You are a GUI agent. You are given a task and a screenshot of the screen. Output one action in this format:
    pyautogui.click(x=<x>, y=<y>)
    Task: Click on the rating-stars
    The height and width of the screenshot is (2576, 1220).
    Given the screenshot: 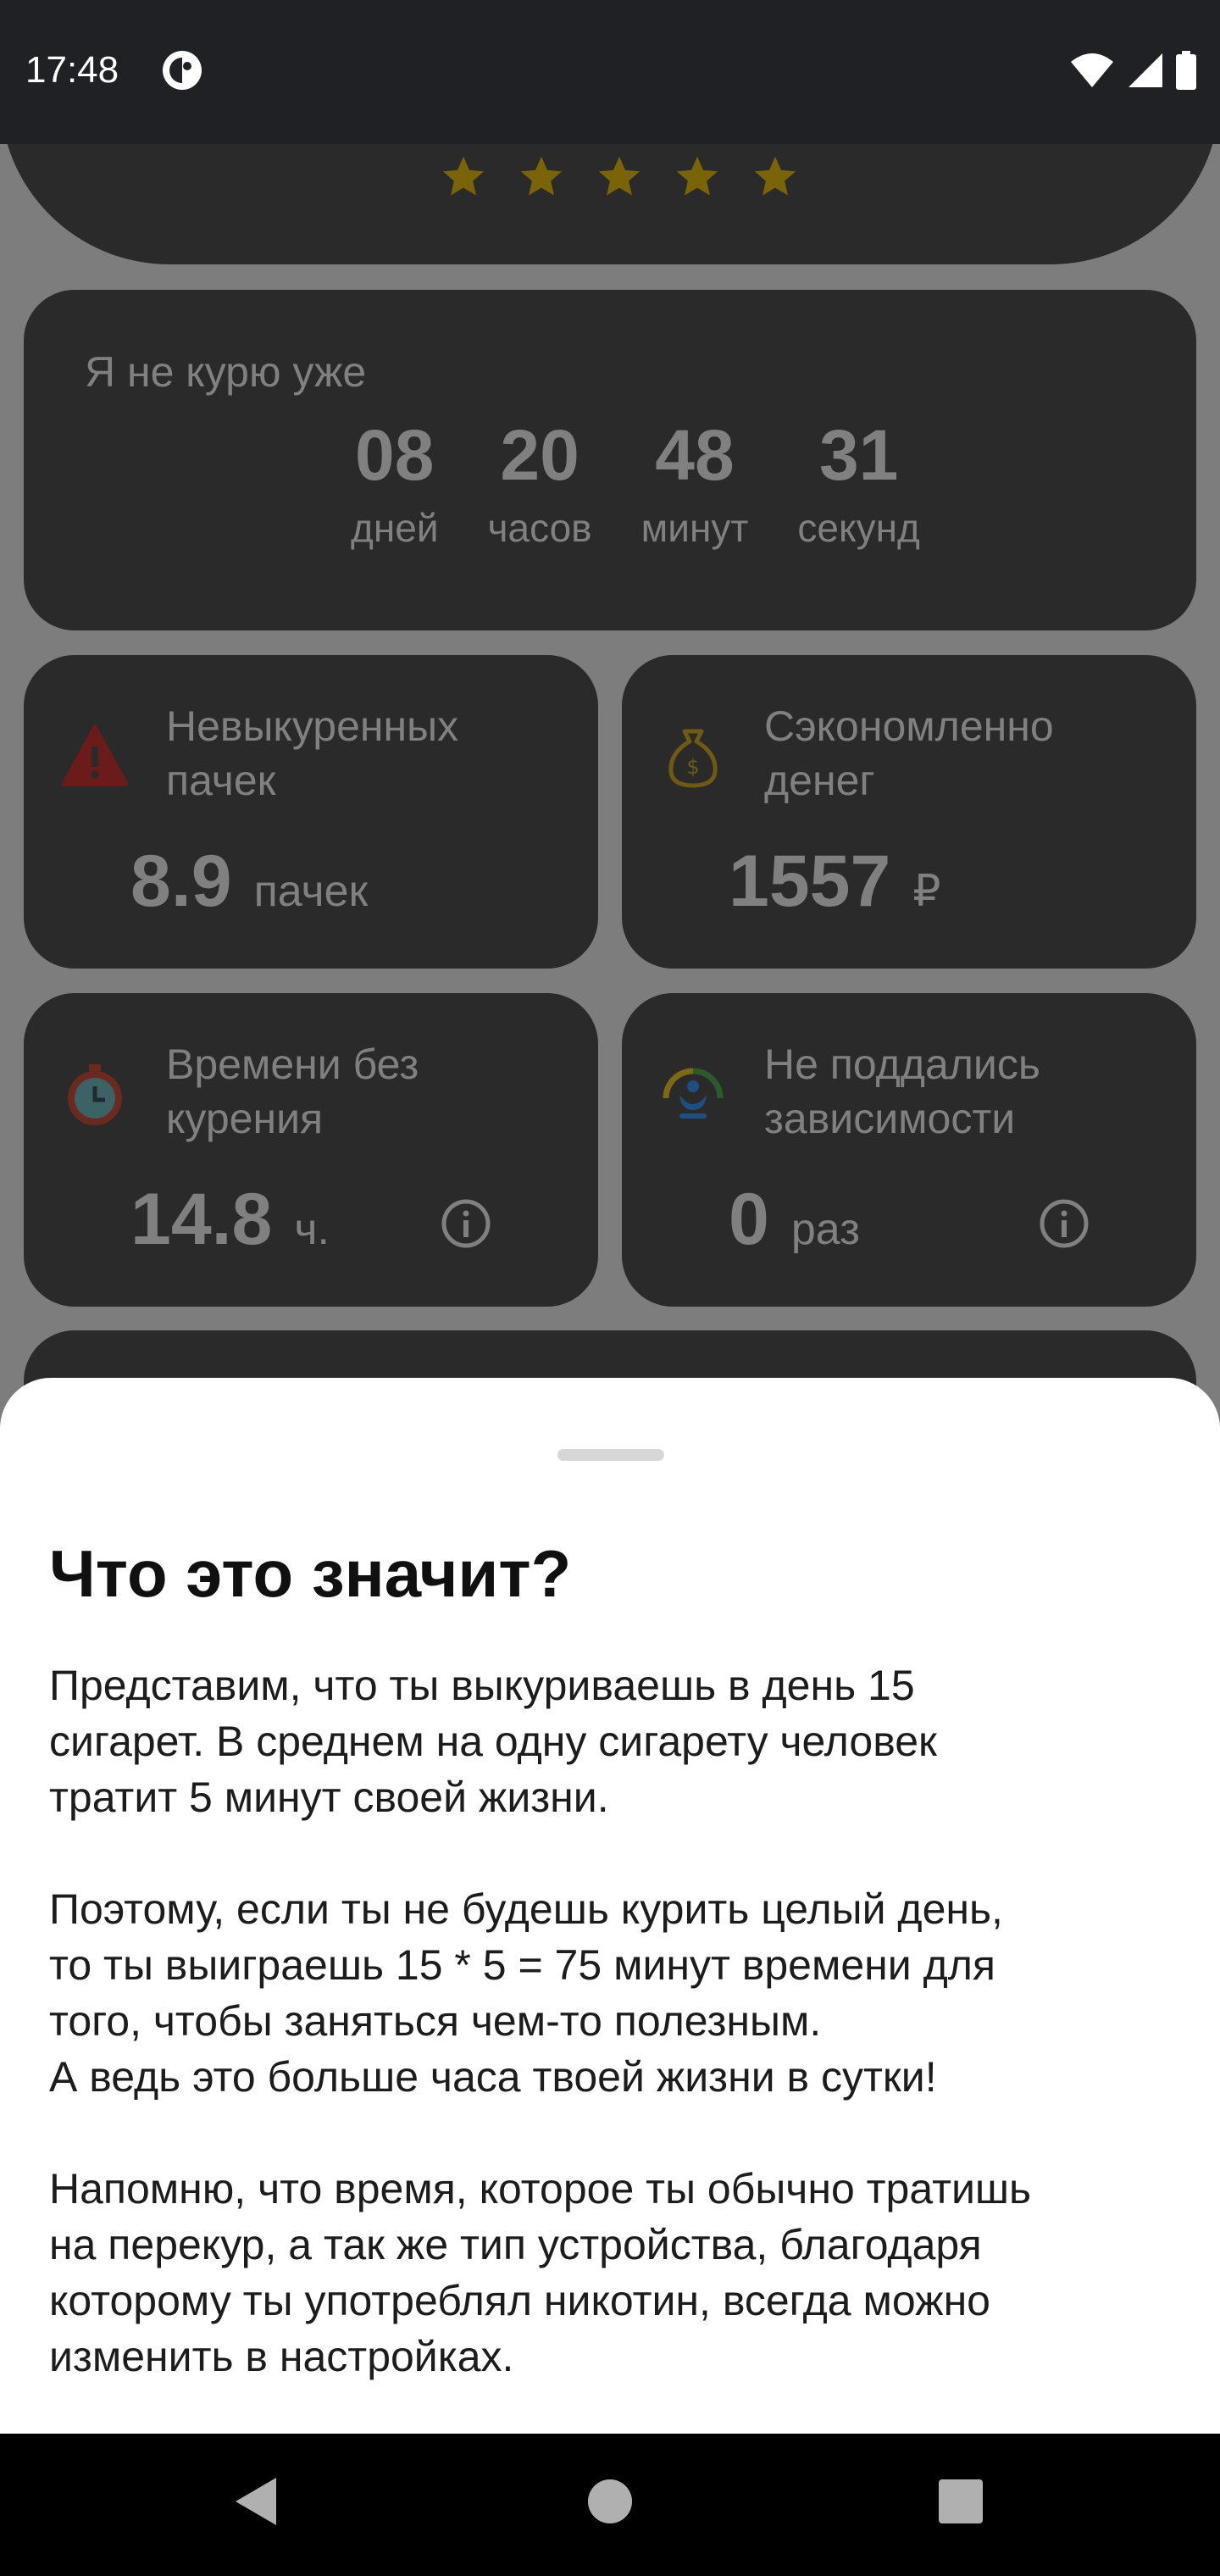 What is the action you would take?
    pyautogui.click(x=619, y=177)
    